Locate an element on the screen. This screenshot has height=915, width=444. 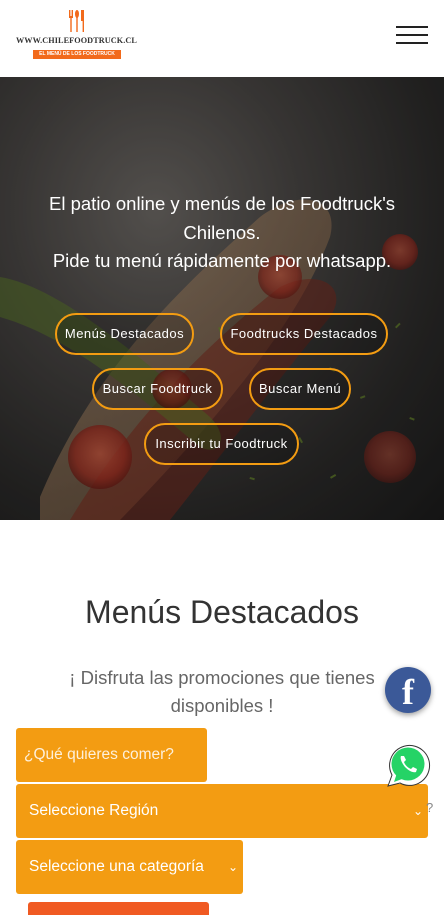
region-select-value: Seleccione Región is located at coordinates (94, 810).